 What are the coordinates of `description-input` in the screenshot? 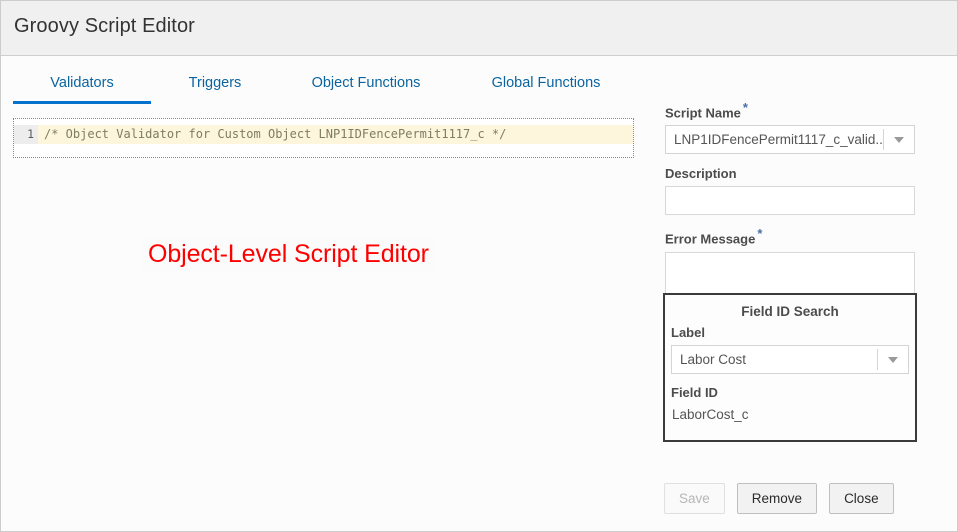 It's located at (790, 201).